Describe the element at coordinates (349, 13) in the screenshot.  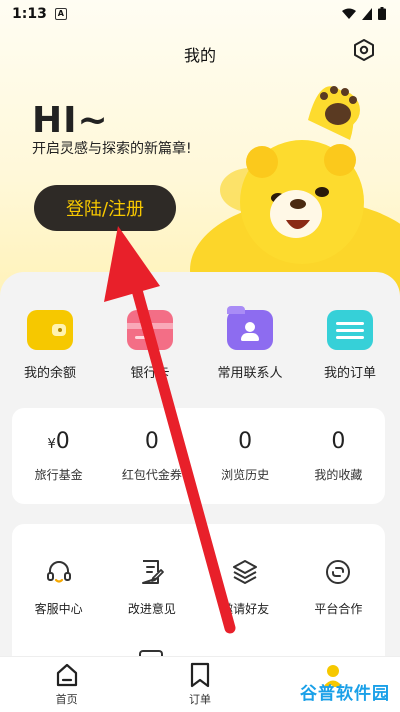
I see `wifi-icon` at that location.